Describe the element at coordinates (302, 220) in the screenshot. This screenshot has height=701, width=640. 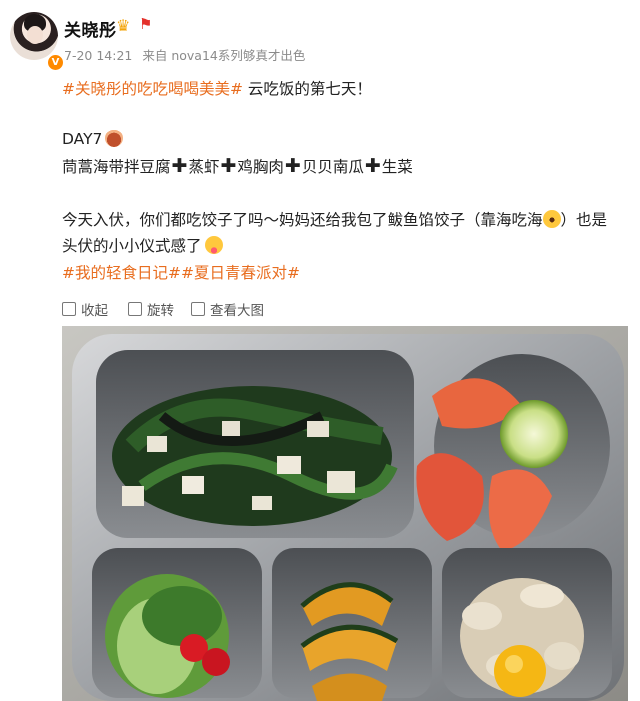
I see `body-text-1: 今天入伏，你们都吃饺子了吗～妈妈还给我包了鲅鱼馅饺子（靠海吃海` at that location.